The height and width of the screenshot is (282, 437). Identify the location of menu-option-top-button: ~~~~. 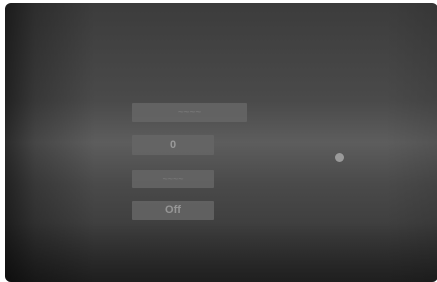
(189, 112).